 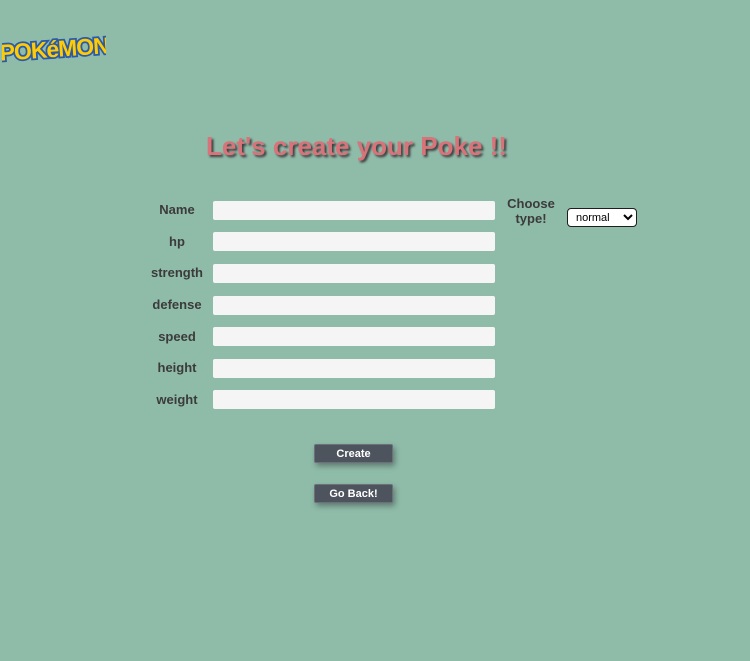 What do you see at coordinates (177, 399) in the screenshot?
I see `weight-label: weight` at bounding box center [177, 399].